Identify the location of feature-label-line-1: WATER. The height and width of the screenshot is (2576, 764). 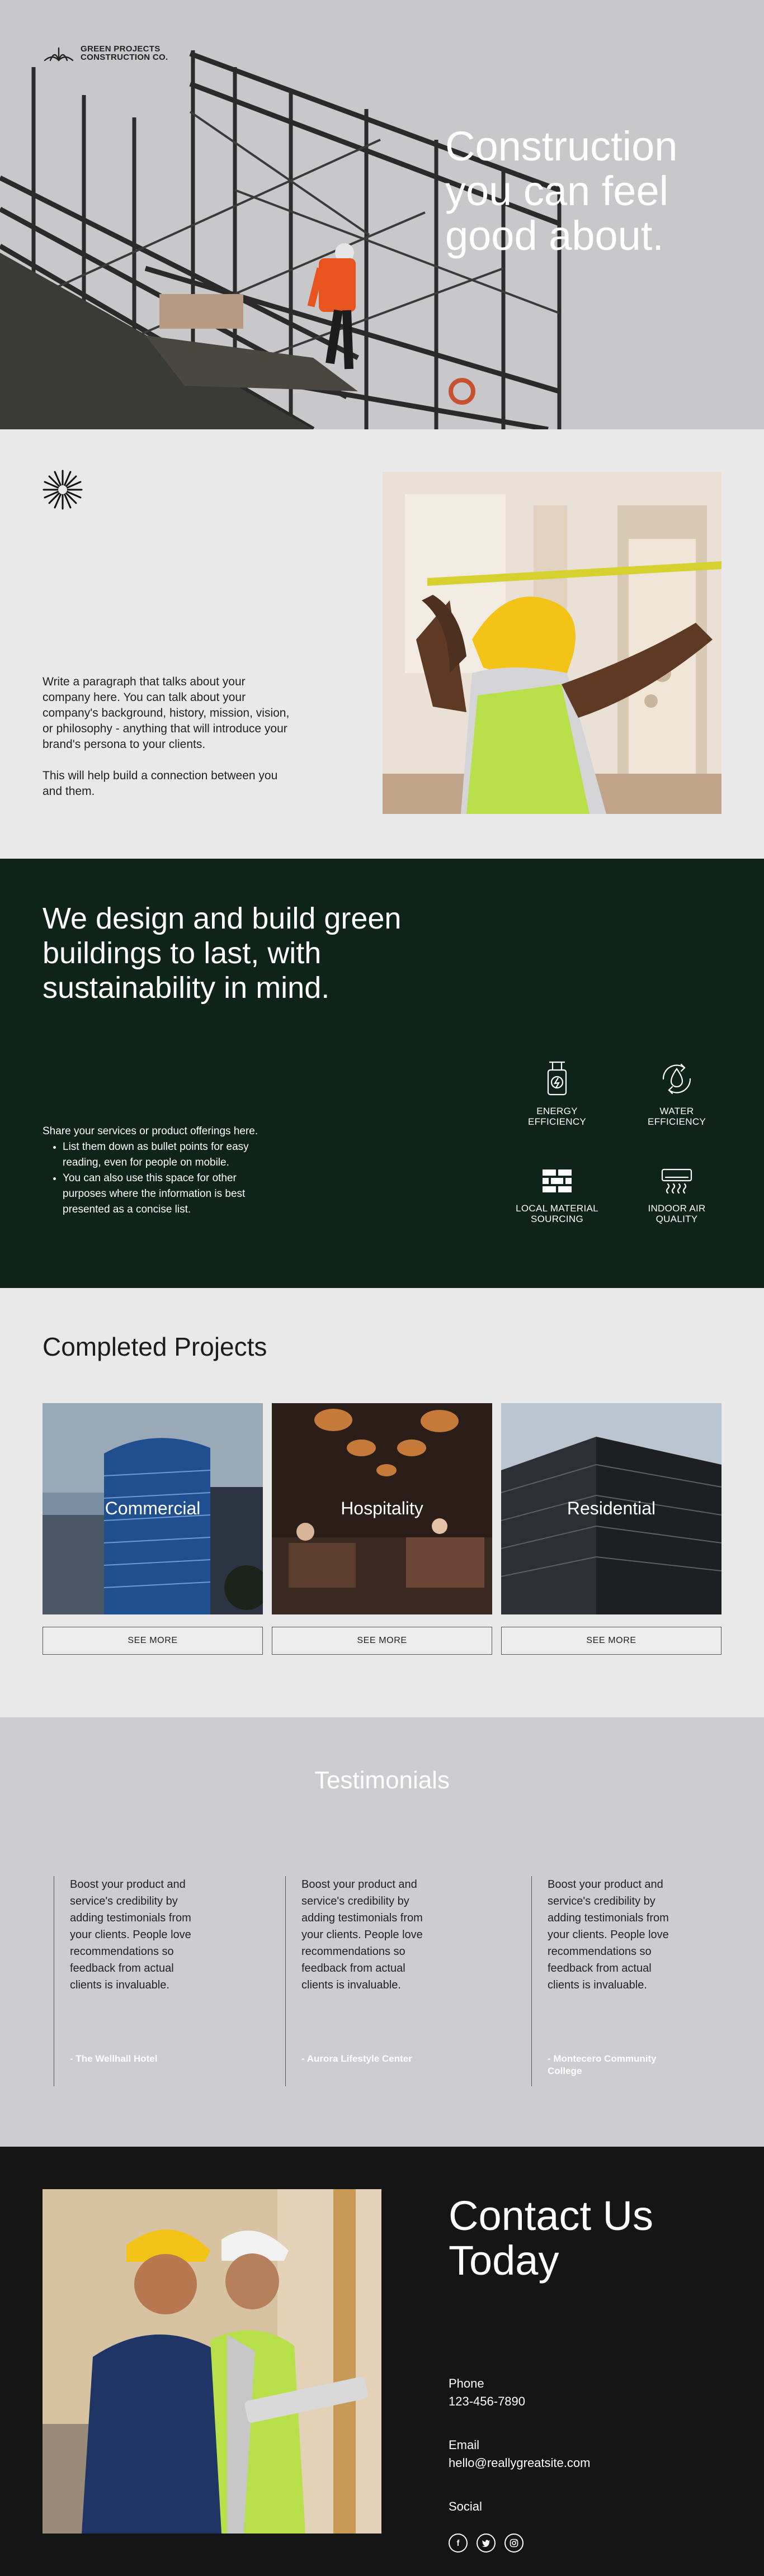
(676, 1111).